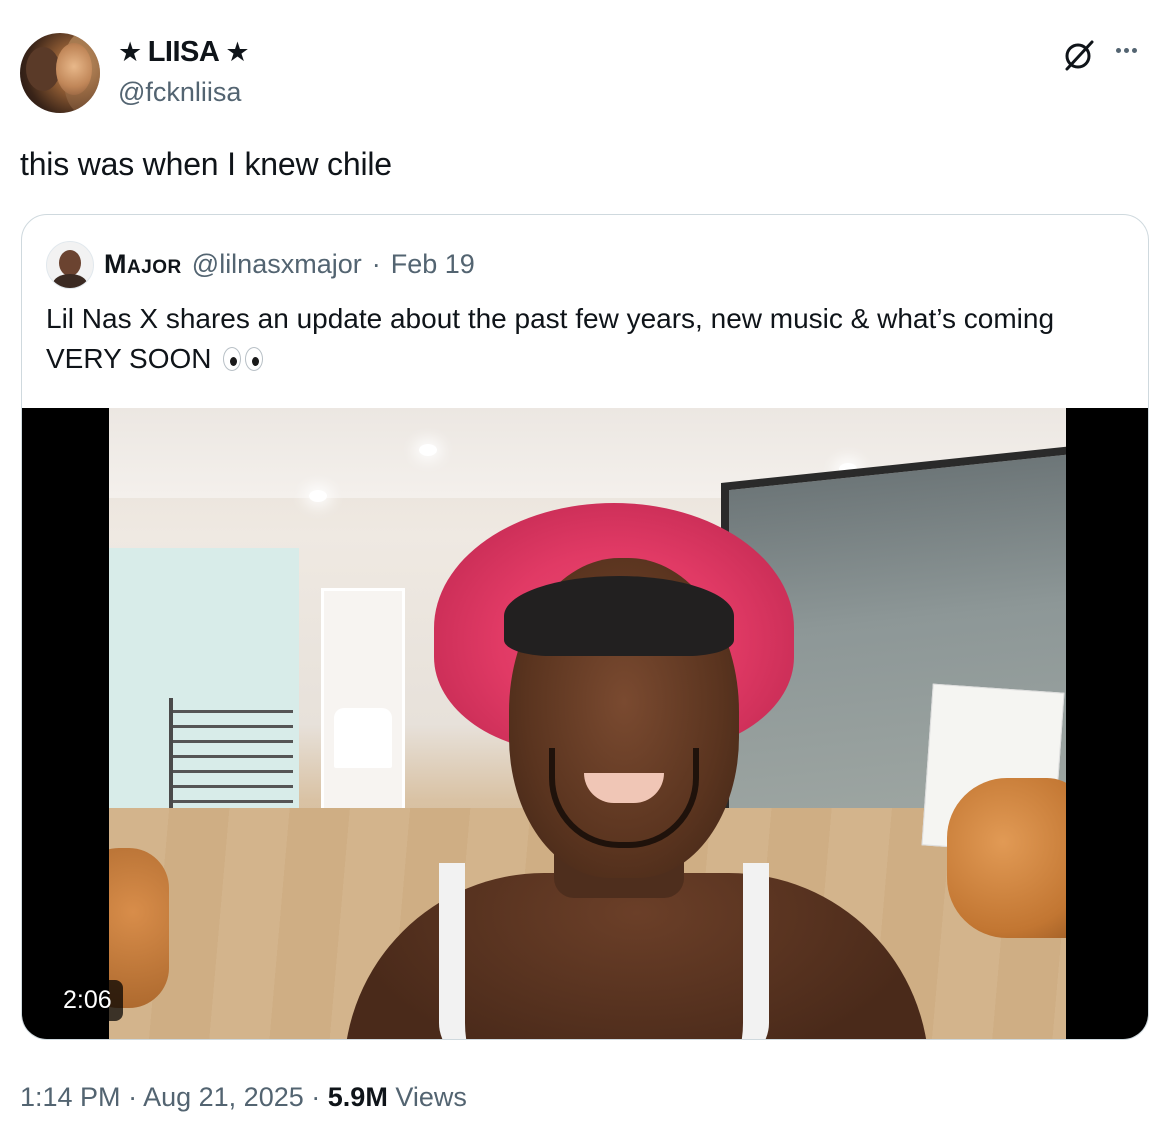 Image resolution: width=1174 pixels, height=1148 pixels. What do you see at coordinates (1126, 50) in the screenshot?
I see `more-icon` at bounding box center [1126, 50].